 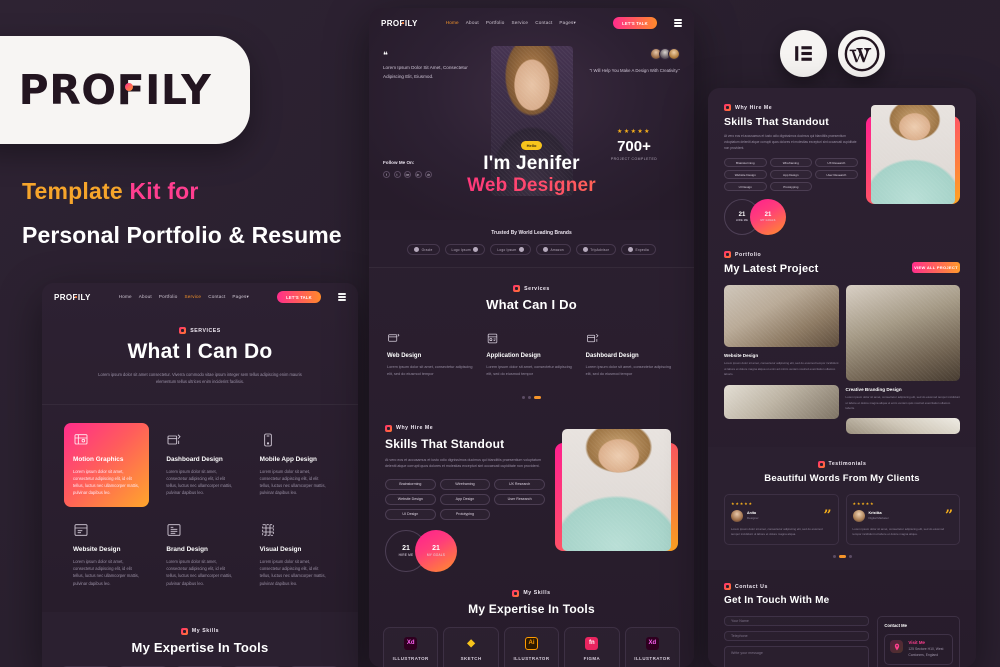 I want to click on view-all-projects-button: VIEW ALL PROJECT, so click(x=936, y=268).